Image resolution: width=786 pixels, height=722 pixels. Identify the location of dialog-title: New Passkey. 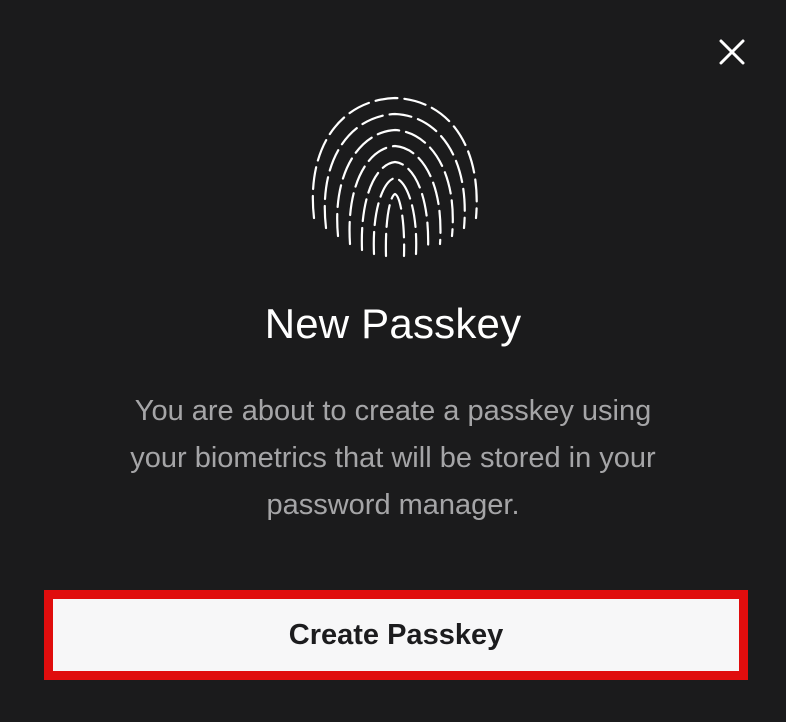
(393, 323).